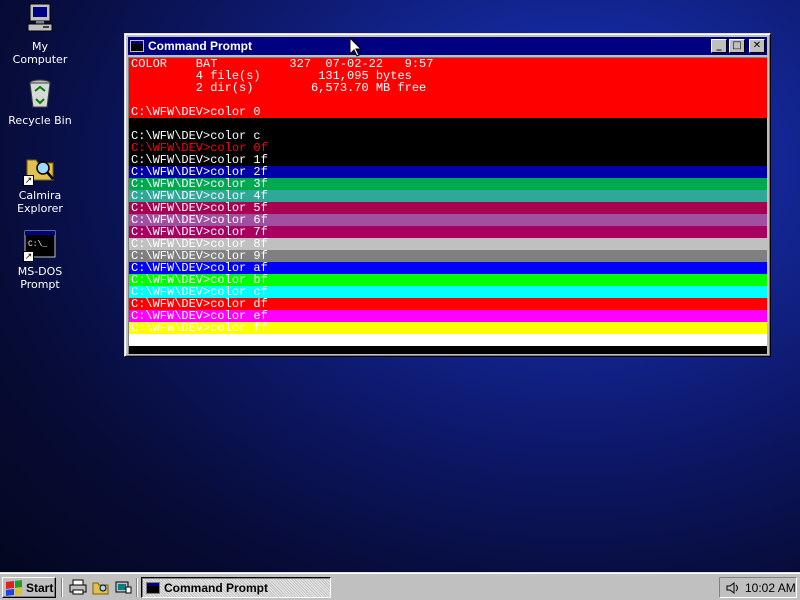 The height and width of the screenshot is (600, 800). What do you see at coordinates (40, 587) in the screenshot?
I see `start-label: Start` at bounding box center [40, 587].